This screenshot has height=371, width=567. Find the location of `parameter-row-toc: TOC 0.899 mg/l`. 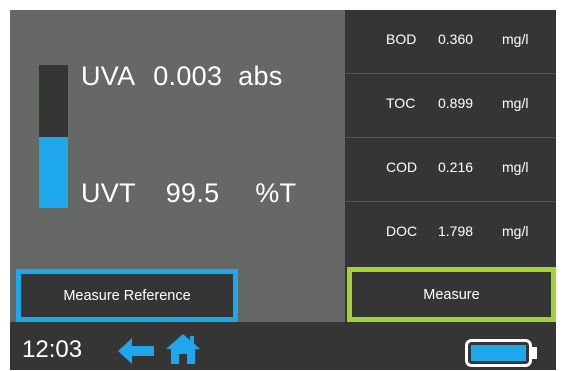

parameter-row-toc: TOC 0.899 mg/l is located at coordinates (451, 103).